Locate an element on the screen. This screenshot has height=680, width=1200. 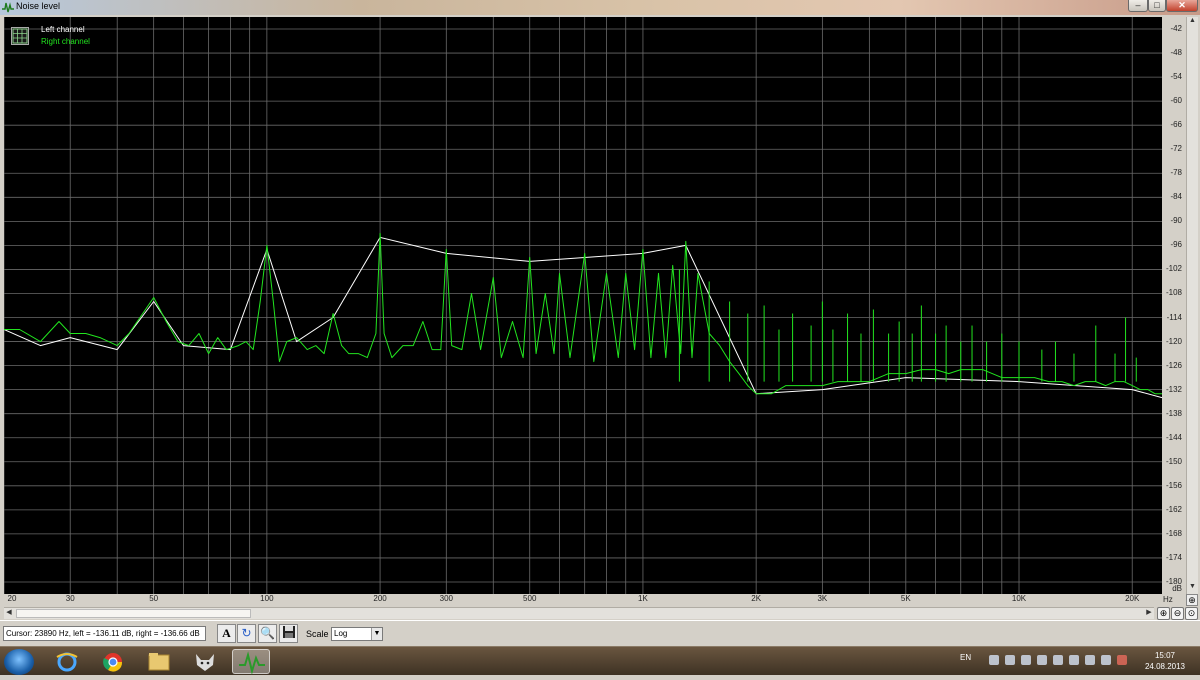
x-tick-label: 20K is located at coordinates (1132, 598).